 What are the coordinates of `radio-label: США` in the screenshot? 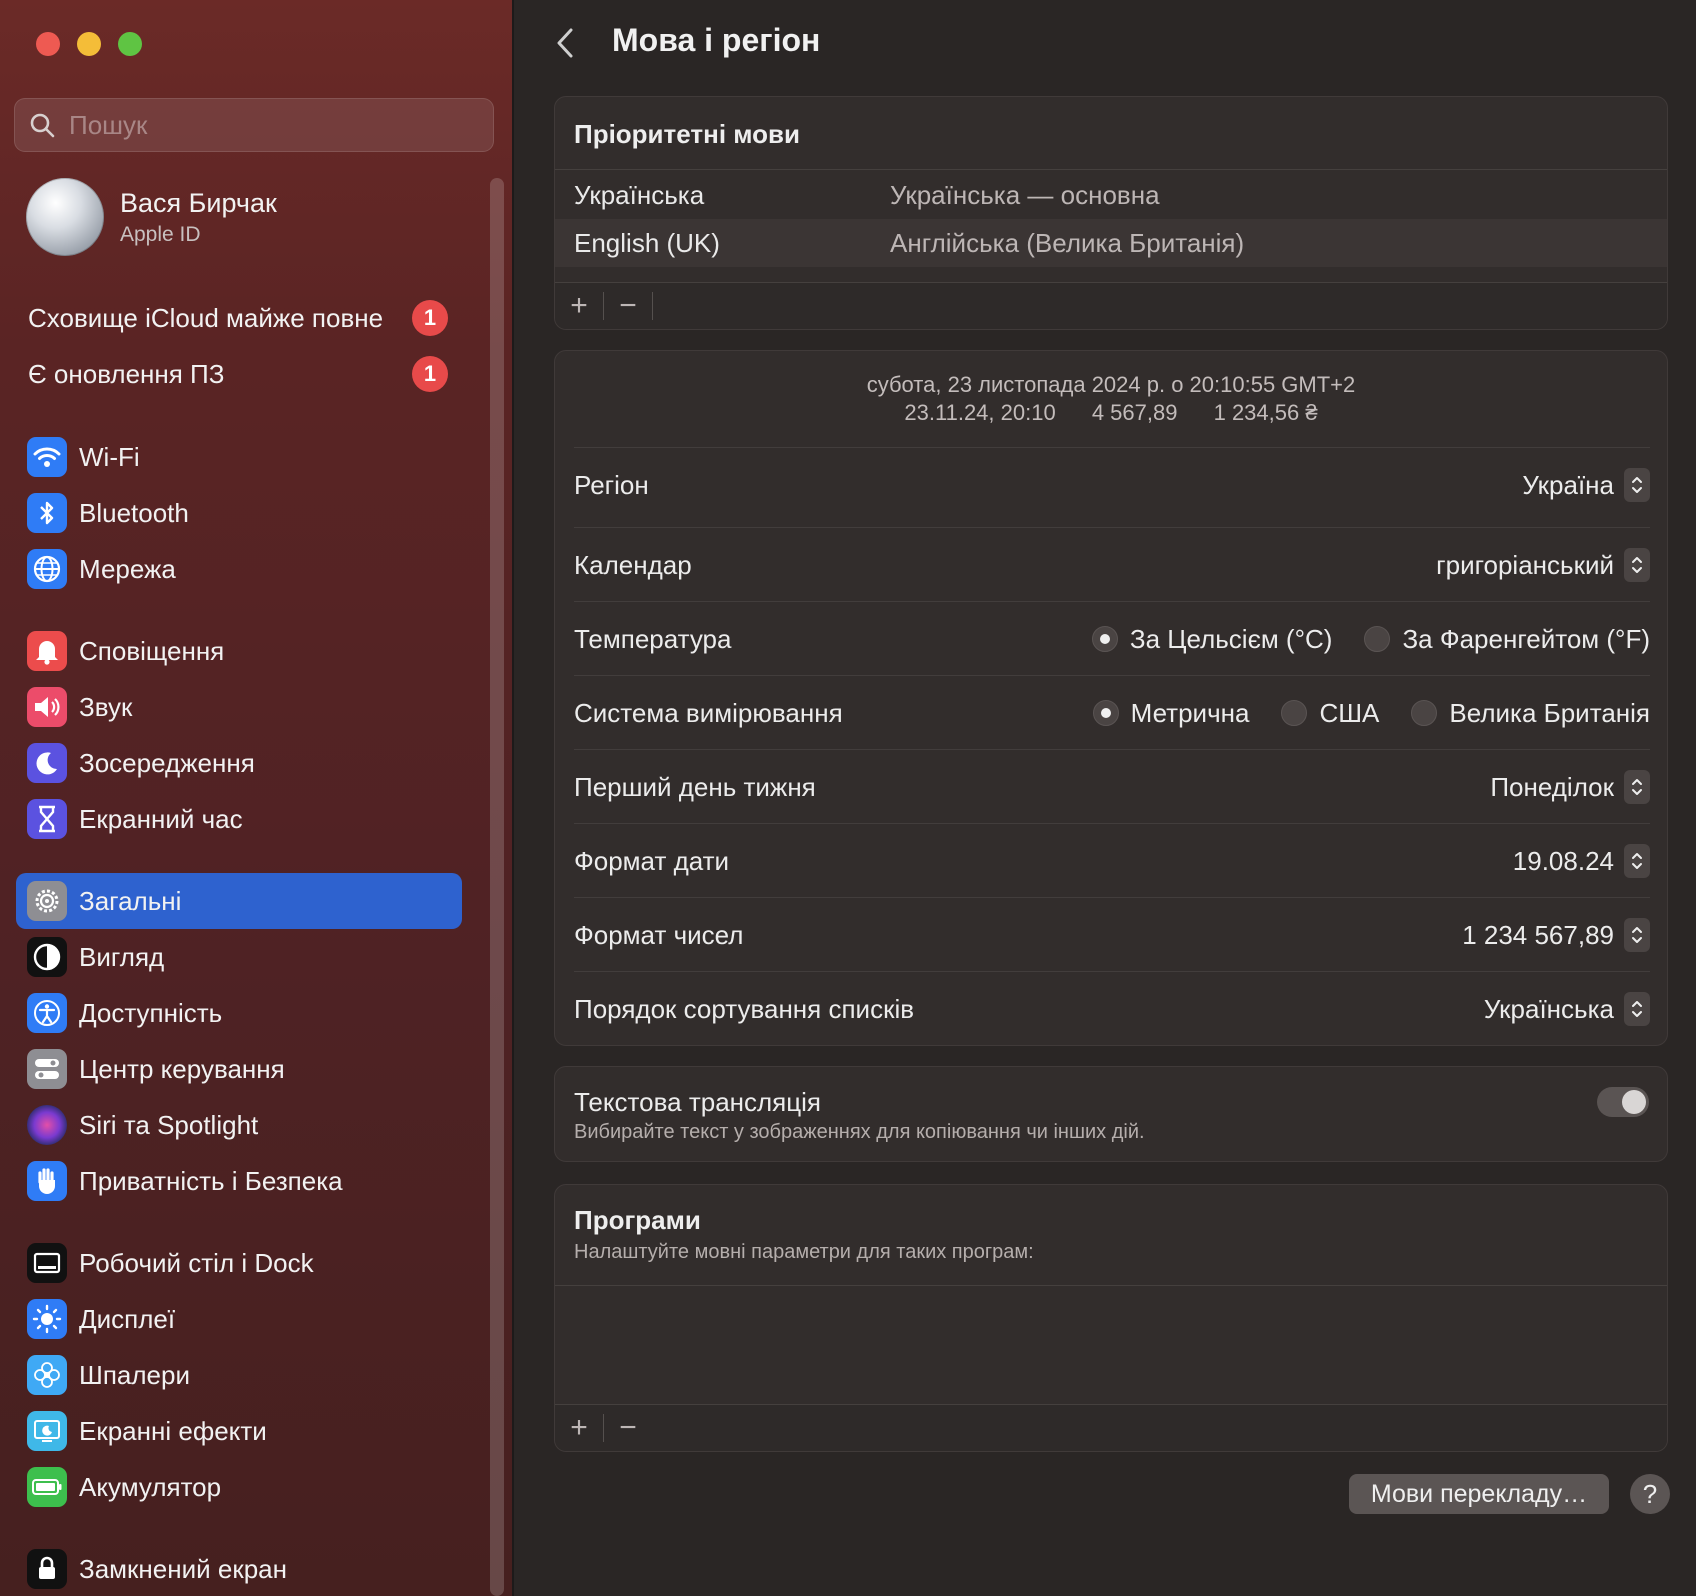 It's located at (1349, 712).